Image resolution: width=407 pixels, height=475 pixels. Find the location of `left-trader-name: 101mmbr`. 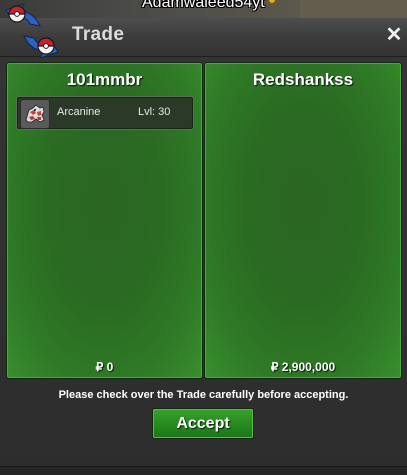

left-trader-name: 101mmbr is located at coordinates (104, 79).